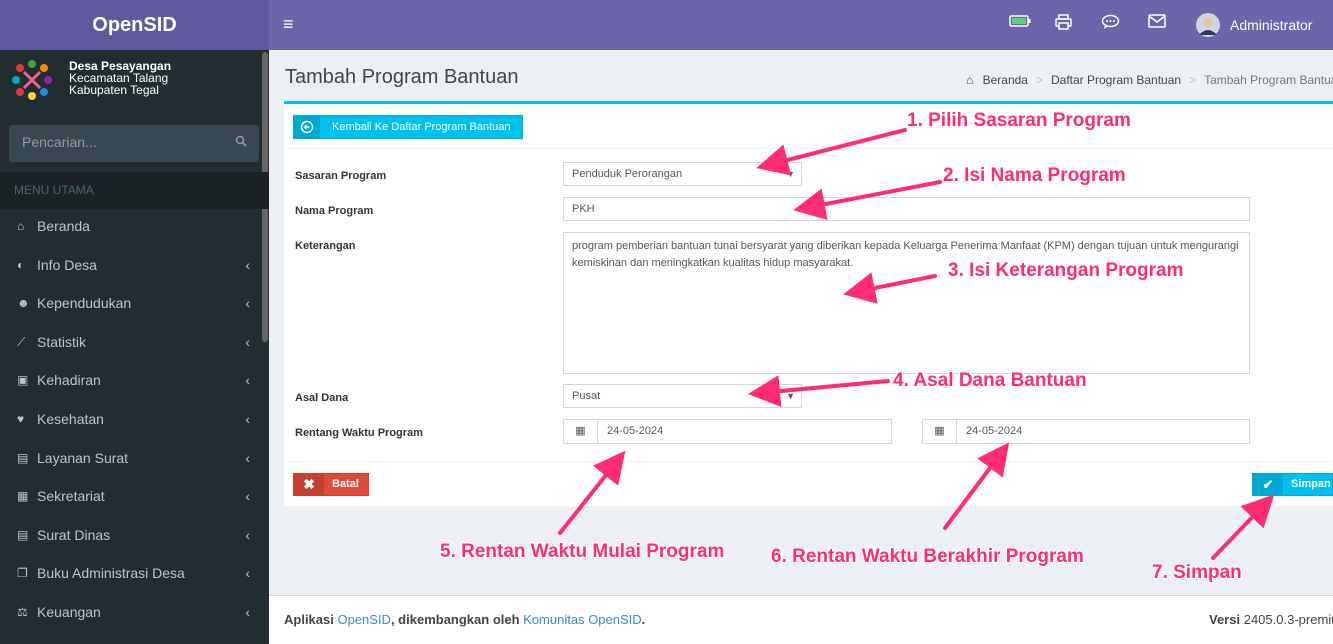  I want to click on annotation-5: 5. Rentan Waktu Mulai Program, so click(582, 551).